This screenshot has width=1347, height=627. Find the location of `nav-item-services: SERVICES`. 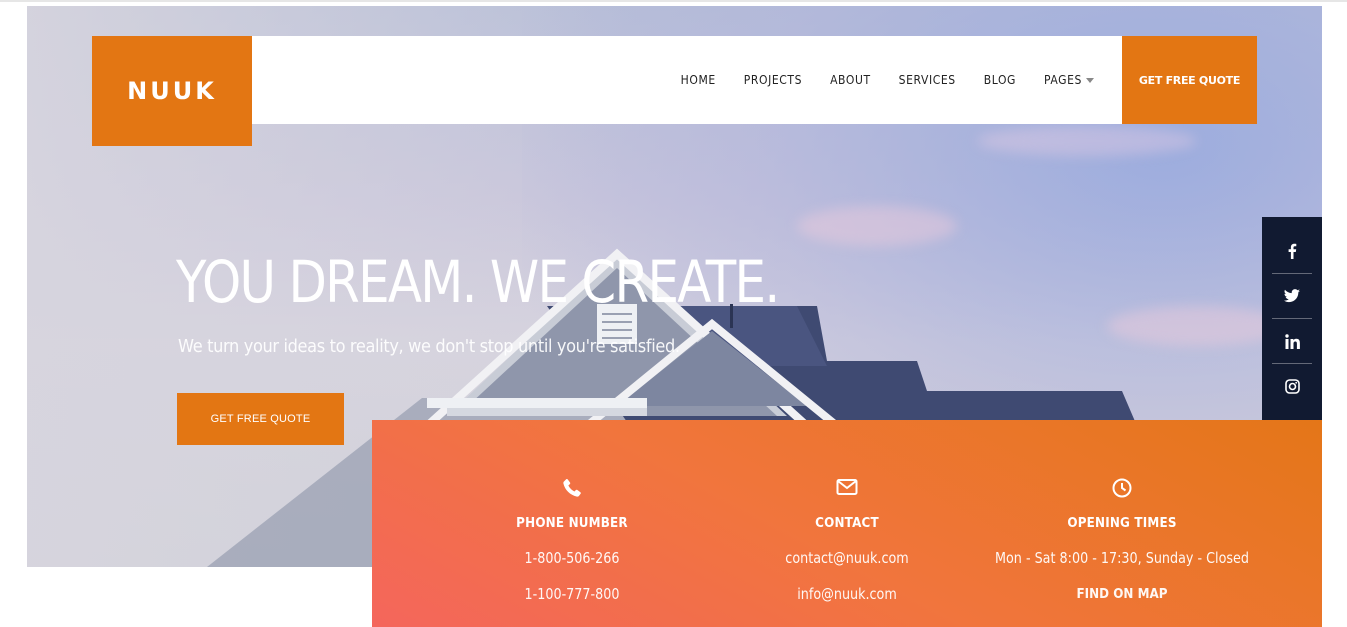

nav-item-services: SERVICES is located at coordinates (927, 80).